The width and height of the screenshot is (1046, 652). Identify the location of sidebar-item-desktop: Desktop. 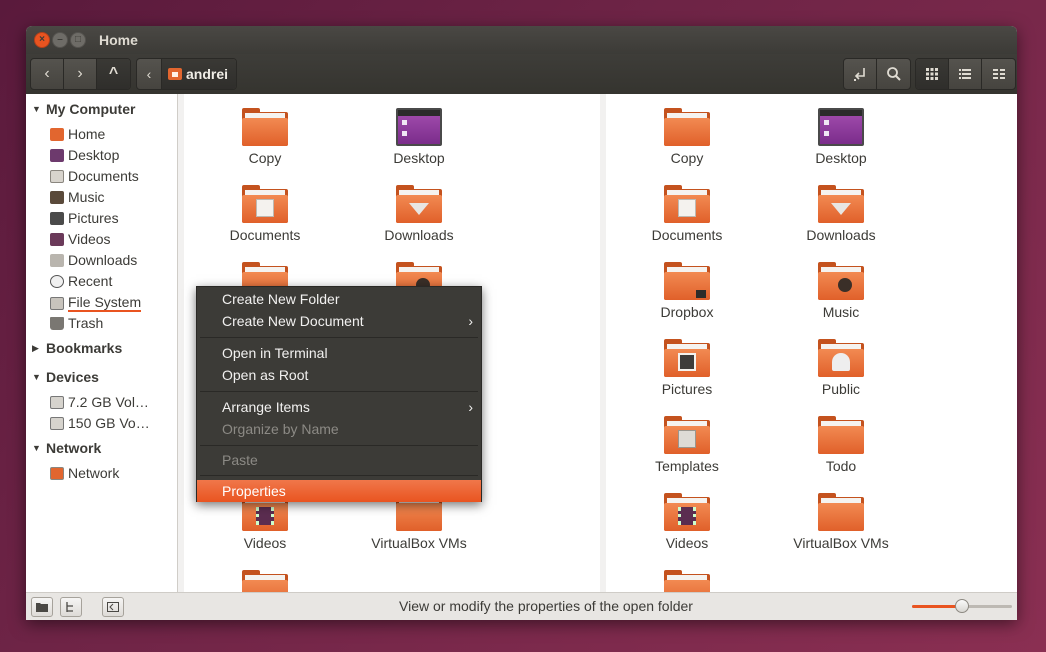
(84, 155).